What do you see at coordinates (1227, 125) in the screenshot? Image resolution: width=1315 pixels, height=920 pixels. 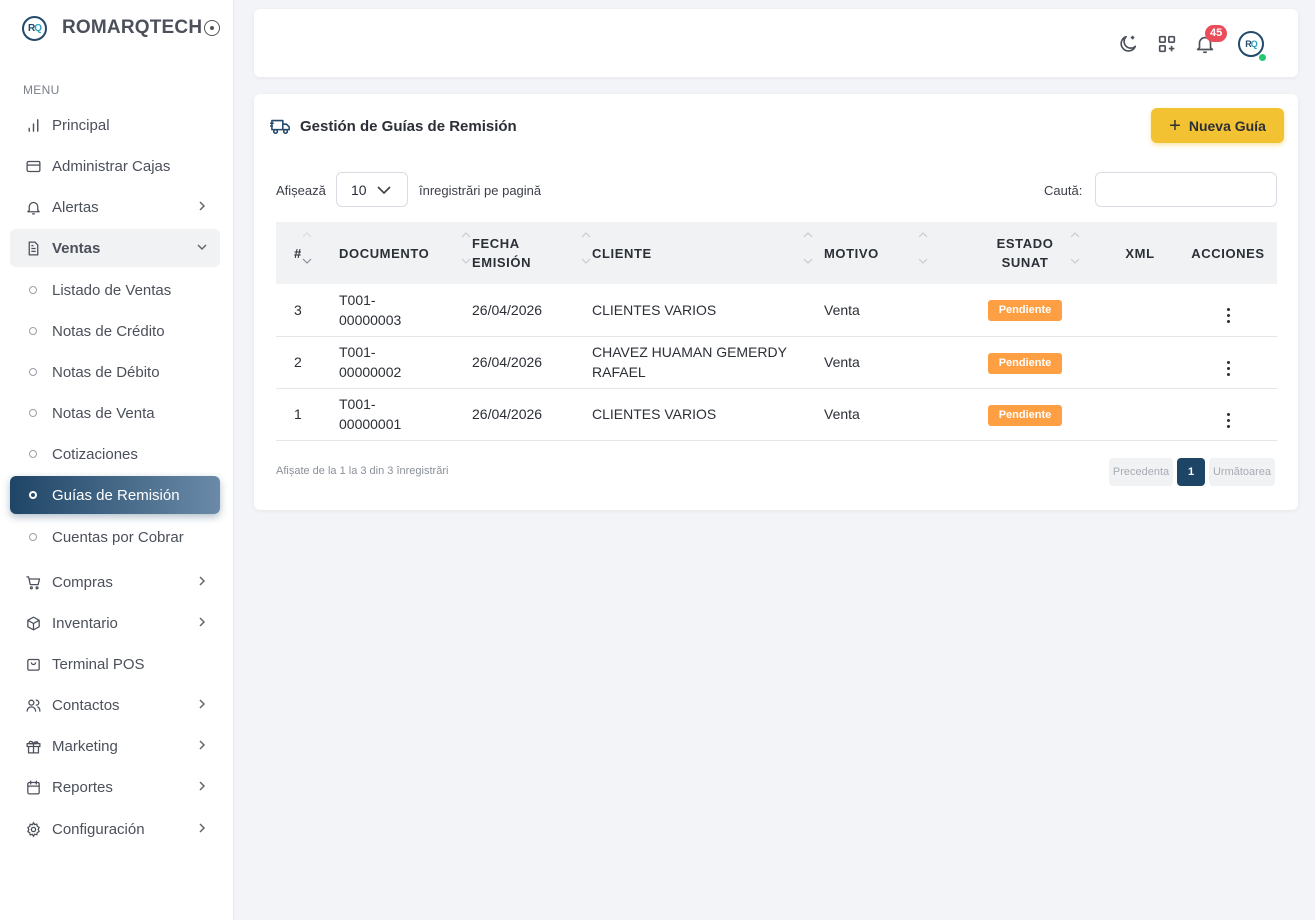 I see `new-guide-label: Nueva Guía` at bounding box center [1227, 125].